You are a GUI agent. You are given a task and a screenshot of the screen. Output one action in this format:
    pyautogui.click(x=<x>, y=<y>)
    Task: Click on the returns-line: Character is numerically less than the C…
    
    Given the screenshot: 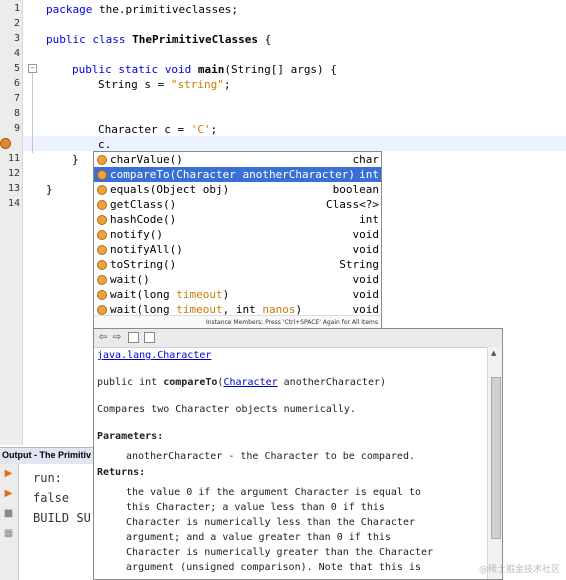 What is the action you would take?
    pyautogui.click(x=270, y=522)
    